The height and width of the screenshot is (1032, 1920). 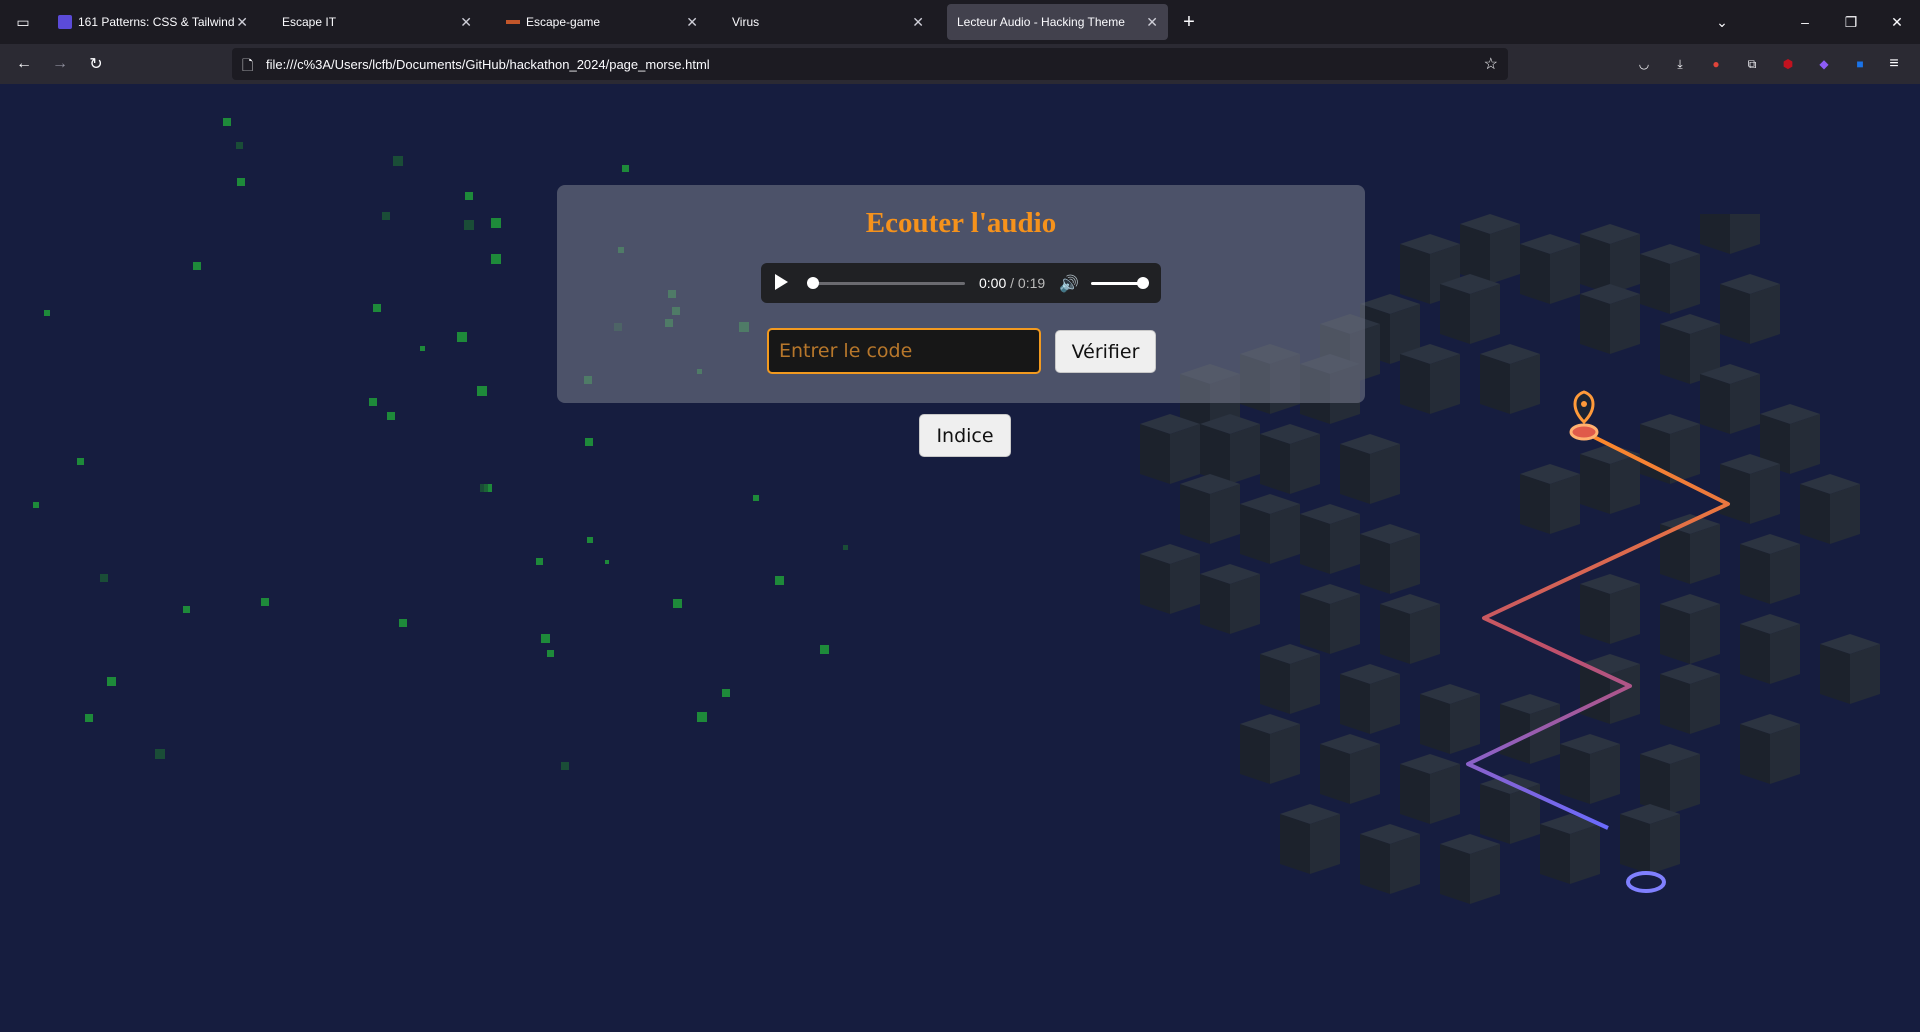 I want to click on tab-label: Escape IT, so click(x=309, y=22).